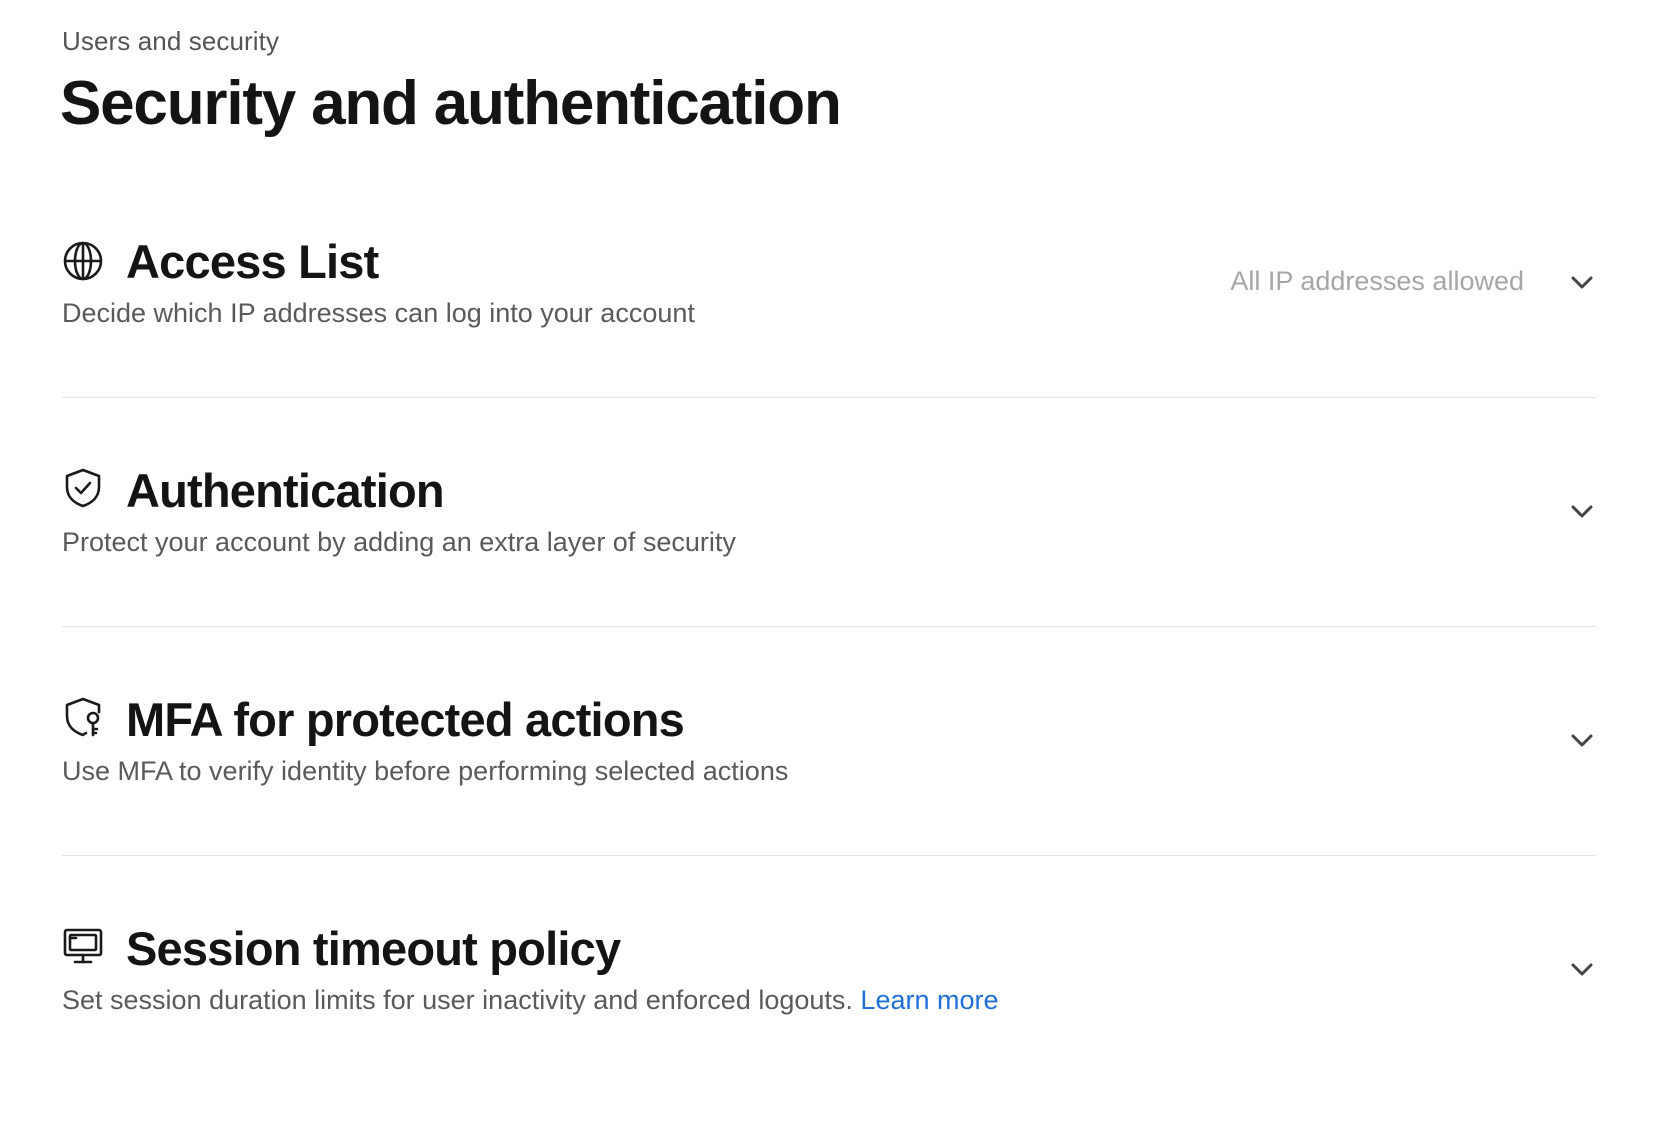 Image resolution: width=1658 pixels, height=1140 pixels. What do you see at coordinates (83, 261) in the screenshot?
I see `globe-icon` at bounding box center [83, 261].